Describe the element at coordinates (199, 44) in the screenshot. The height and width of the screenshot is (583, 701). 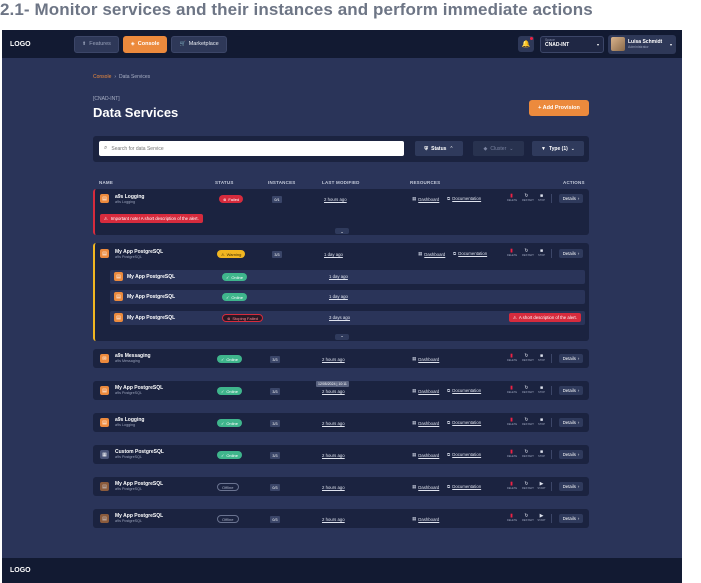
I see `nav-marketplace-button: 🛒 Marketplace` at that location.